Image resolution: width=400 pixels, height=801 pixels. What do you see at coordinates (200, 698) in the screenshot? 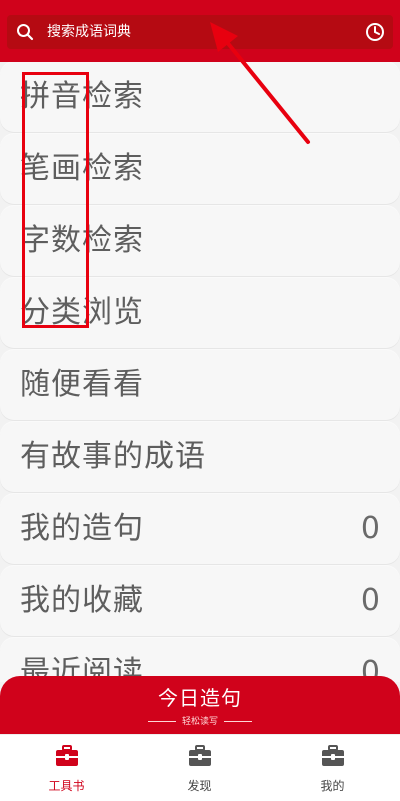
I see `today-title: 今日造句` at bounding box center [200, 698].